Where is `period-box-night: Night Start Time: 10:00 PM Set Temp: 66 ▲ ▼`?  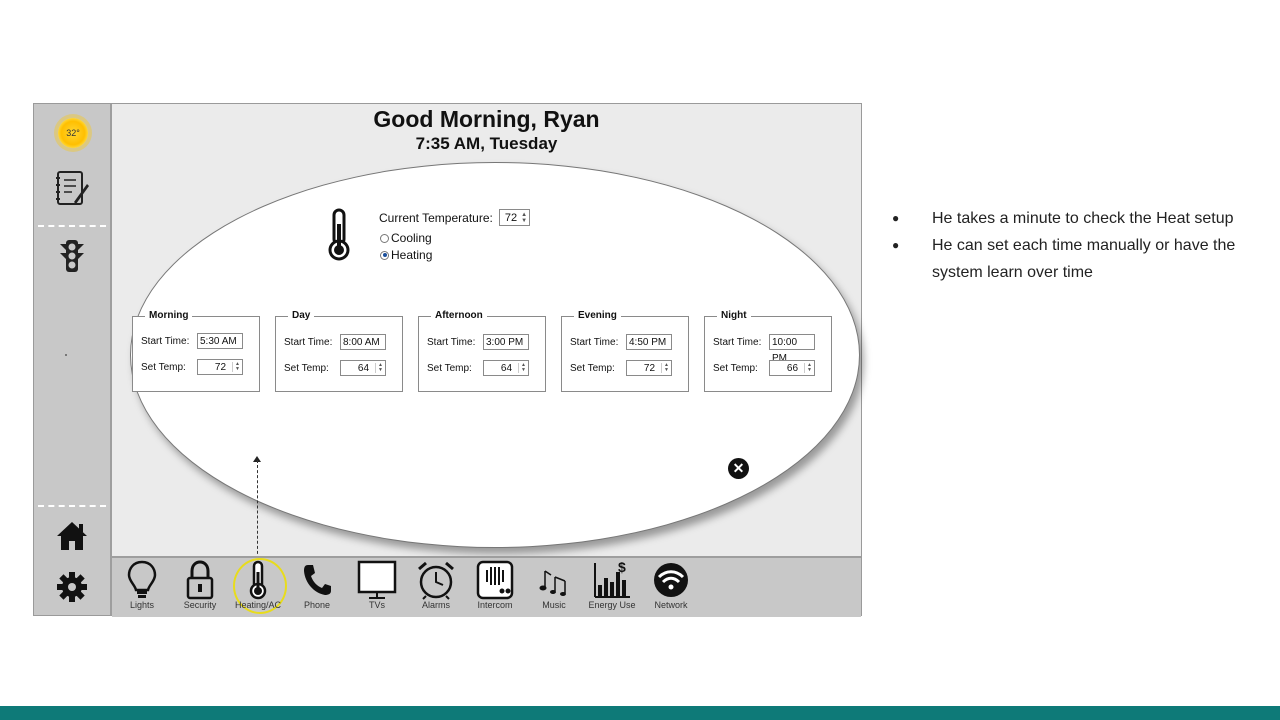
period-box-night: Night Start Time: 10:00 PM Set Temp: 66 ▲ ▼ is located at coordinates (768, 351).